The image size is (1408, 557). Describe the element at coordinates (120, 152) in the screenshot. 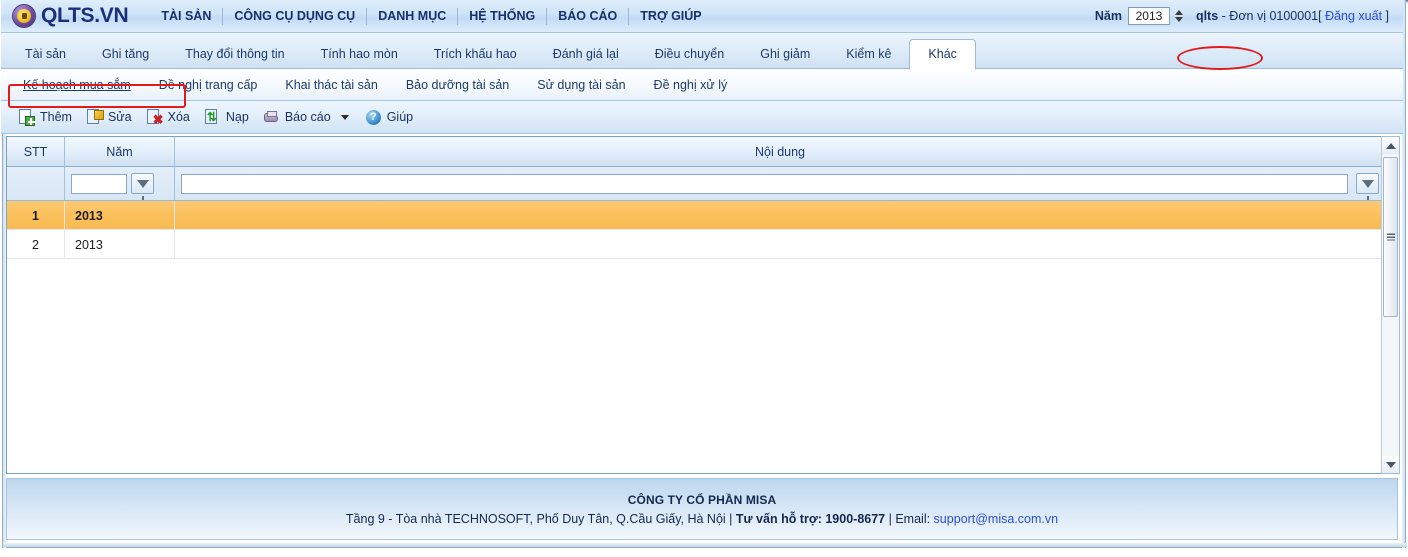

I see `column-header-nam: Năm` at that location.